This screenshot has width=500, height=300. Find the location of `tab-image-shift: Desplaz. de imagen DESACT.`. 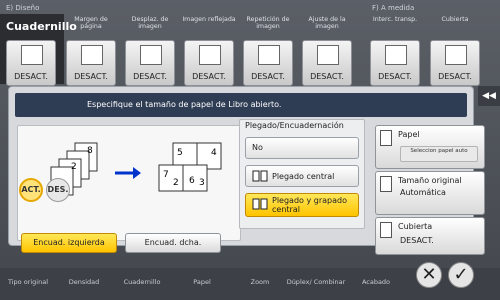

tab-image-shift: Desplaz. de imagen DESACT. is located at coordinates (150, 50).